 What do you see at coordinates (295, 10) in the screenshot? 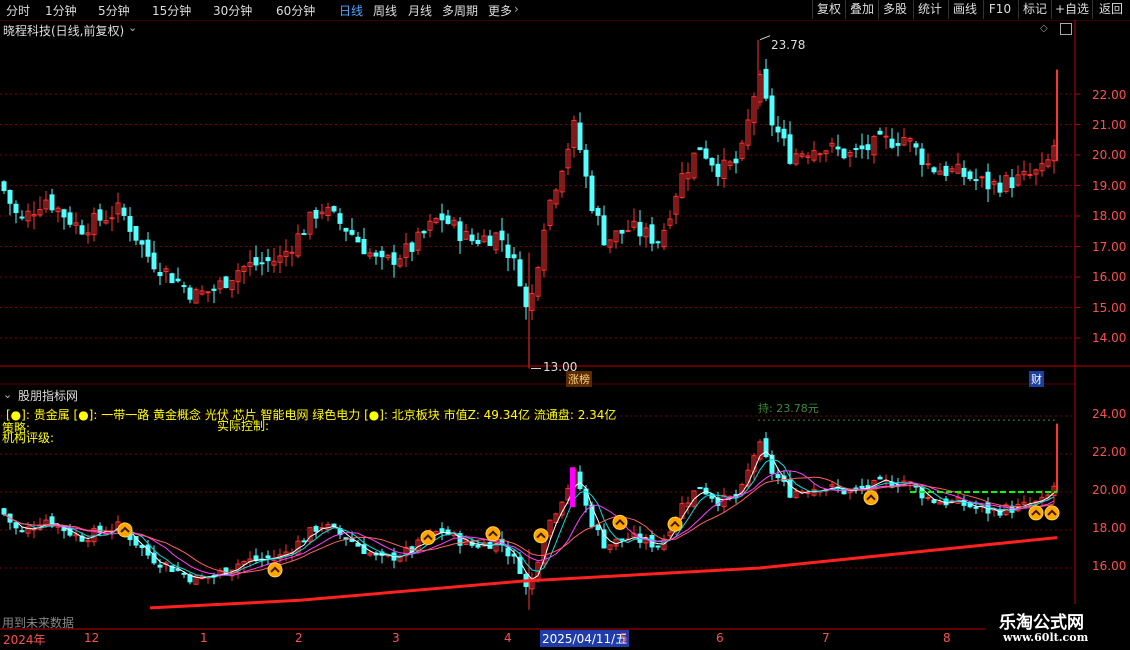
I see `period-tab-60min: 60分钟` at bounding box center [295, 10].